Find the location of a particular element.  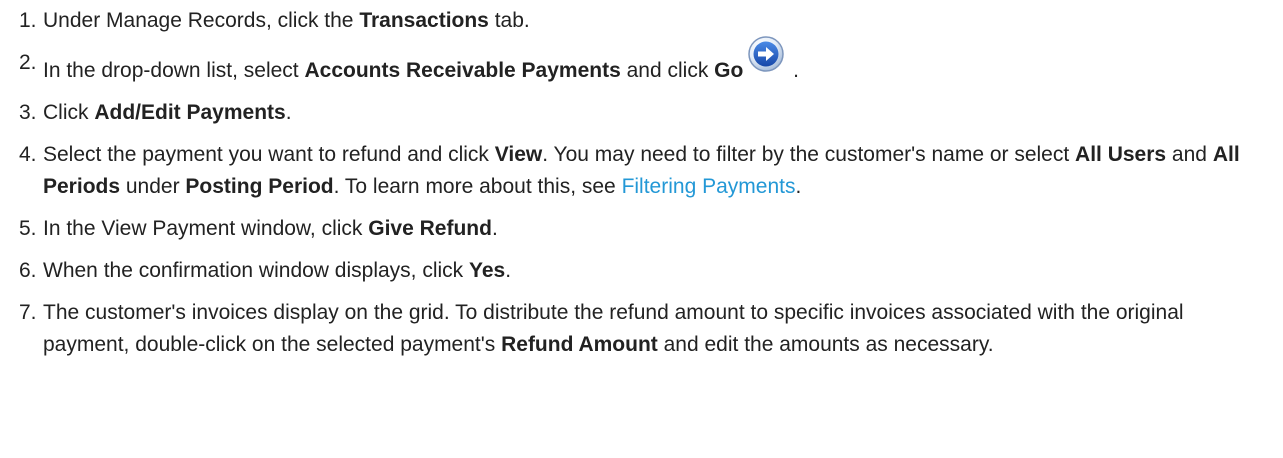

step-number: 5. is located at coordinates (28, 228).